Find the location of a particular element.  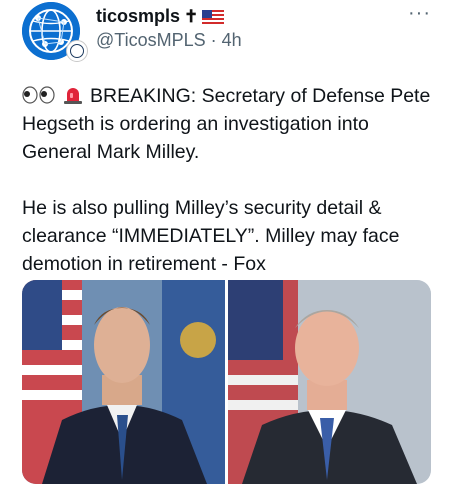

cross-icon: ✝ is located at coordinates (191, 16).